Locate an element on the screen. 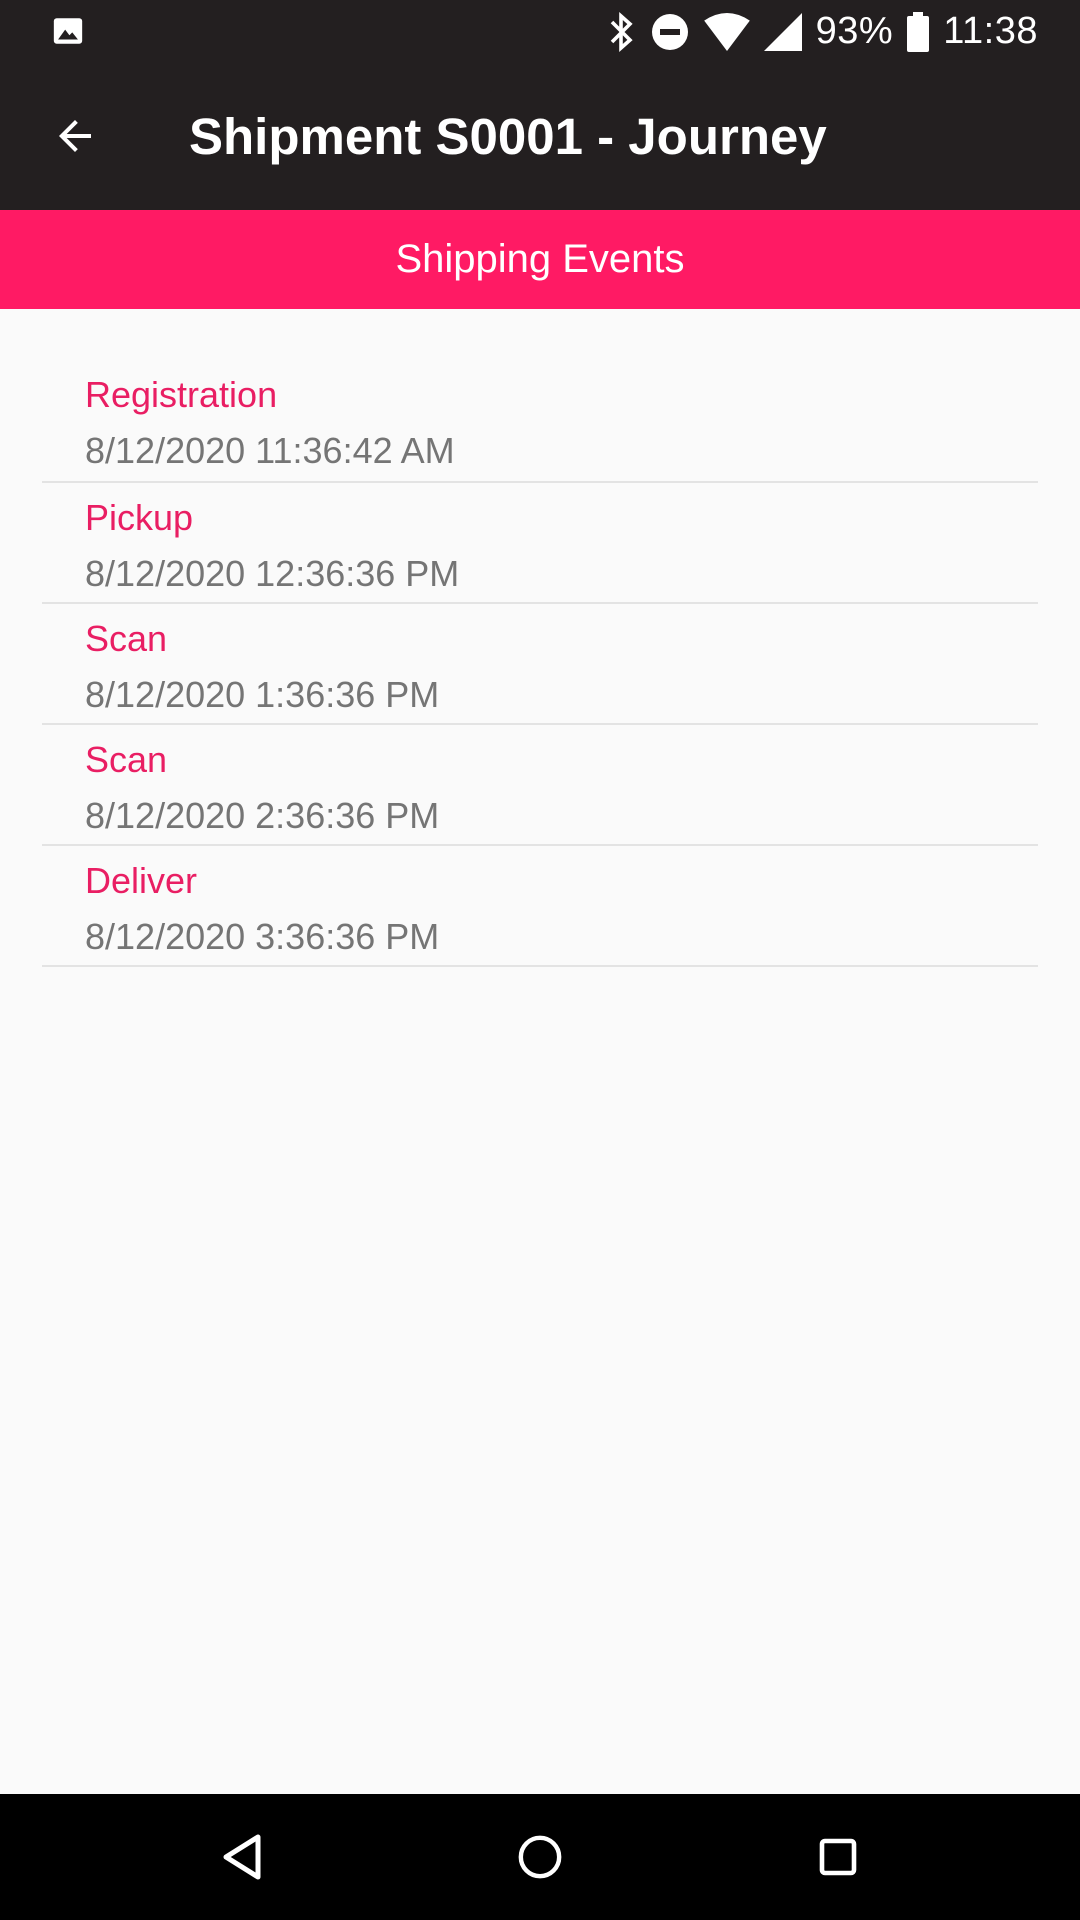  back-triangle-icon is located at coordinates (242, 1857).